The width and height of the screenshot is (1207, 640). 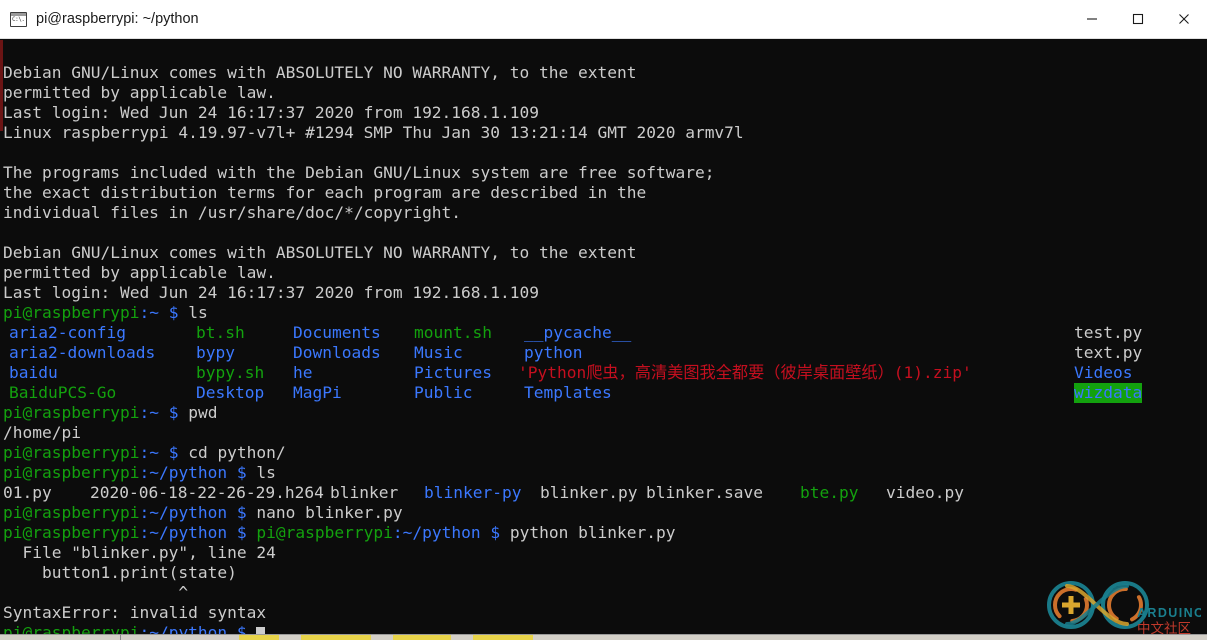 What do you see at coordinates (925, 492) in the screenshot?
I see `ls-entry: video.py` at bounding box center [925, 492].